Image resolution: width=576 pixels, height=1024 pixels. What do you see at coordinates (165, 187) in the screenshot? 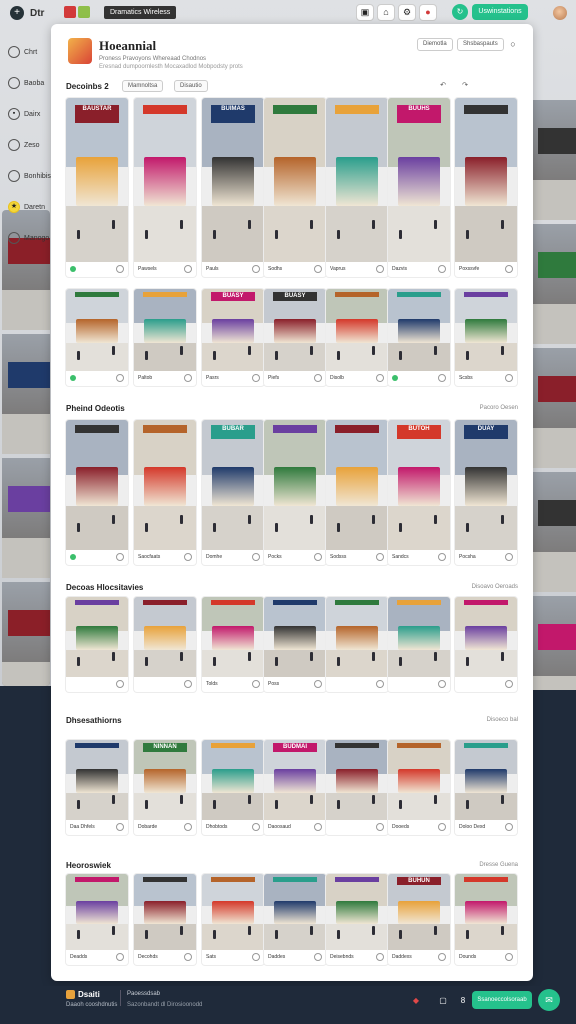
I see `asset-card: Pawsels` at bounding box center [165, 187].